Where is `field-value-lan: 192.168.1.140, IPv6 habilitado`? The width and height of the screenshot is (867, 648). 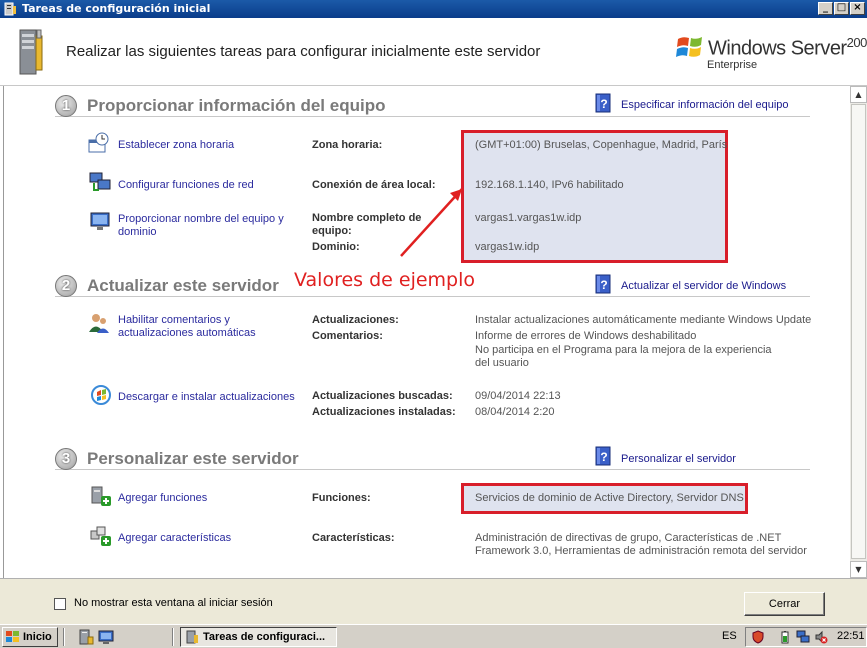 field-value-lan: 192.168.1.140, IPv6 habilitado is located at coordinates (549, 185).